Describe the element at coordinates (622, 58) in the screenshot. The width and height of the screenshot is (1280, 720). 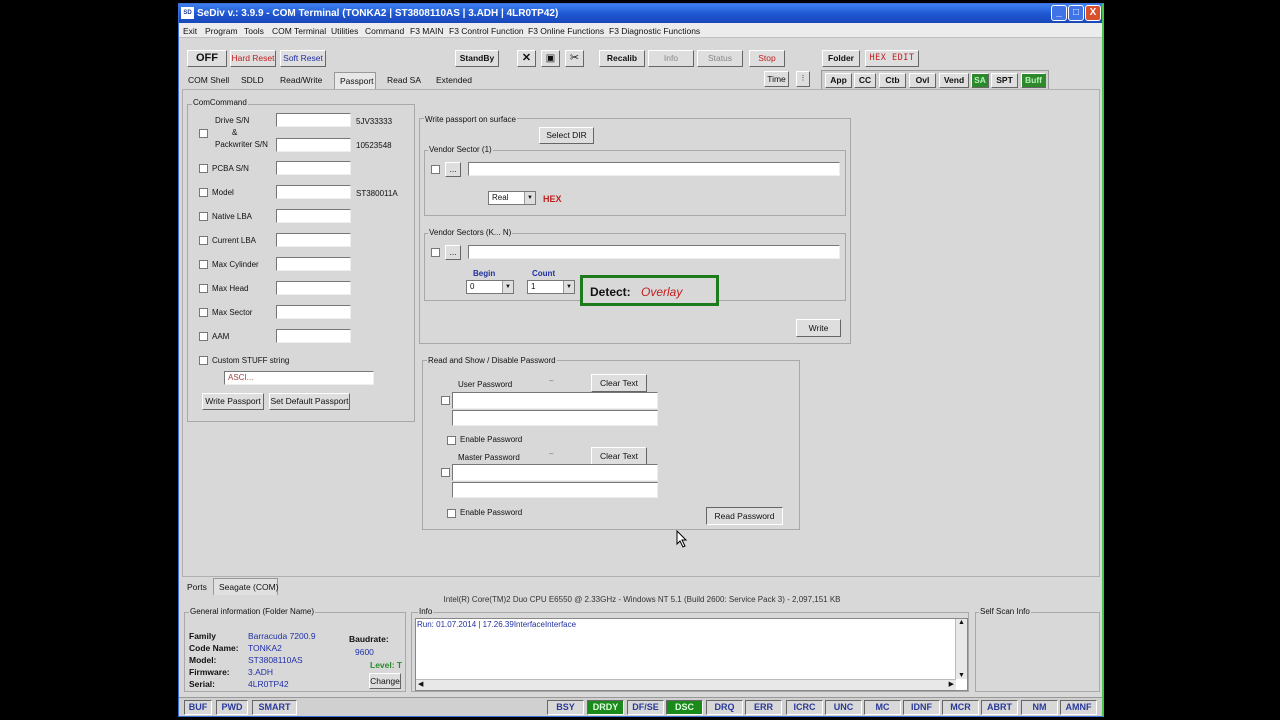
I see `recalib-button: Recalib` at that location.